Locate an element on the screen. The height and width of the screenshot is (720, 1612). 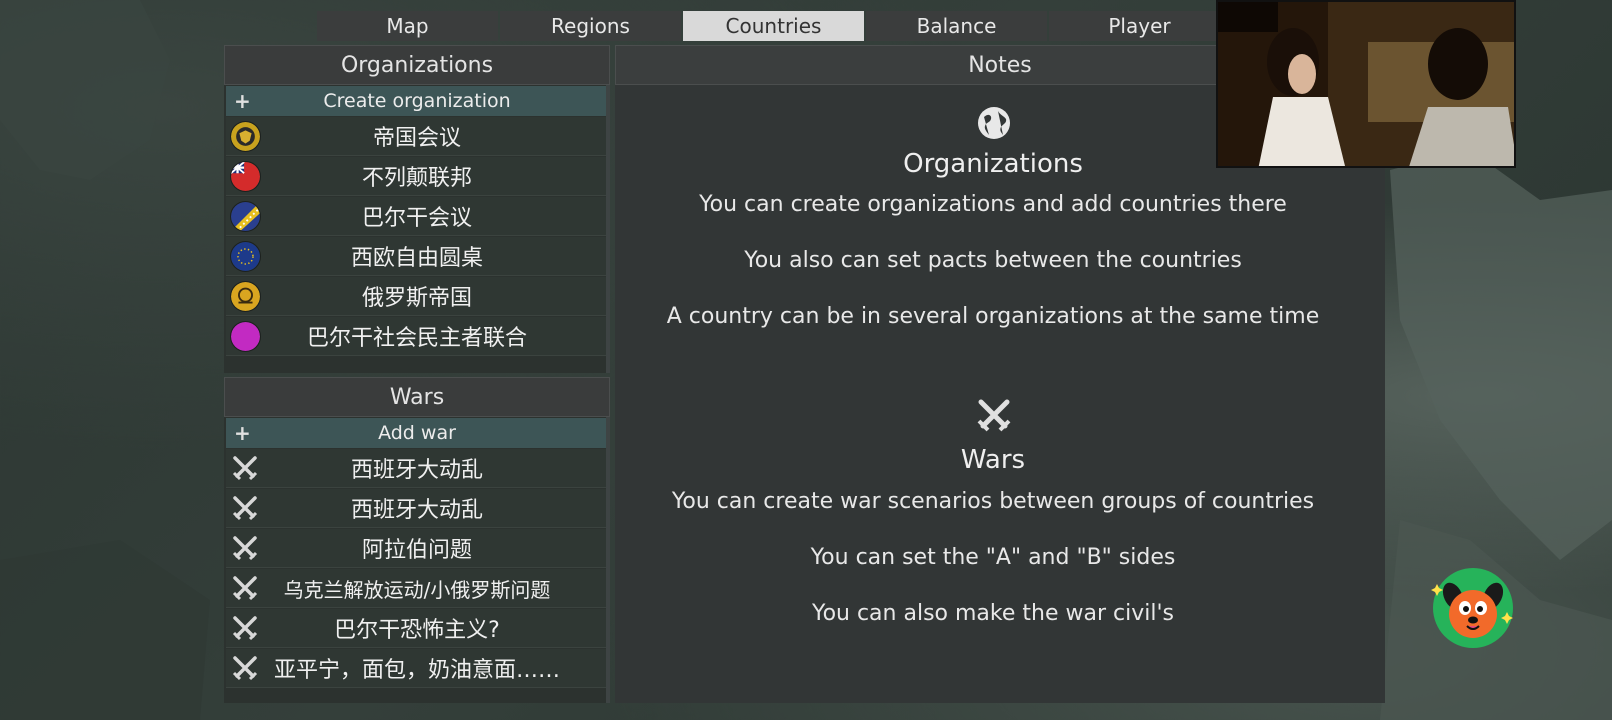
create-organization-label: Create organization is located at coordinates (417, 101).